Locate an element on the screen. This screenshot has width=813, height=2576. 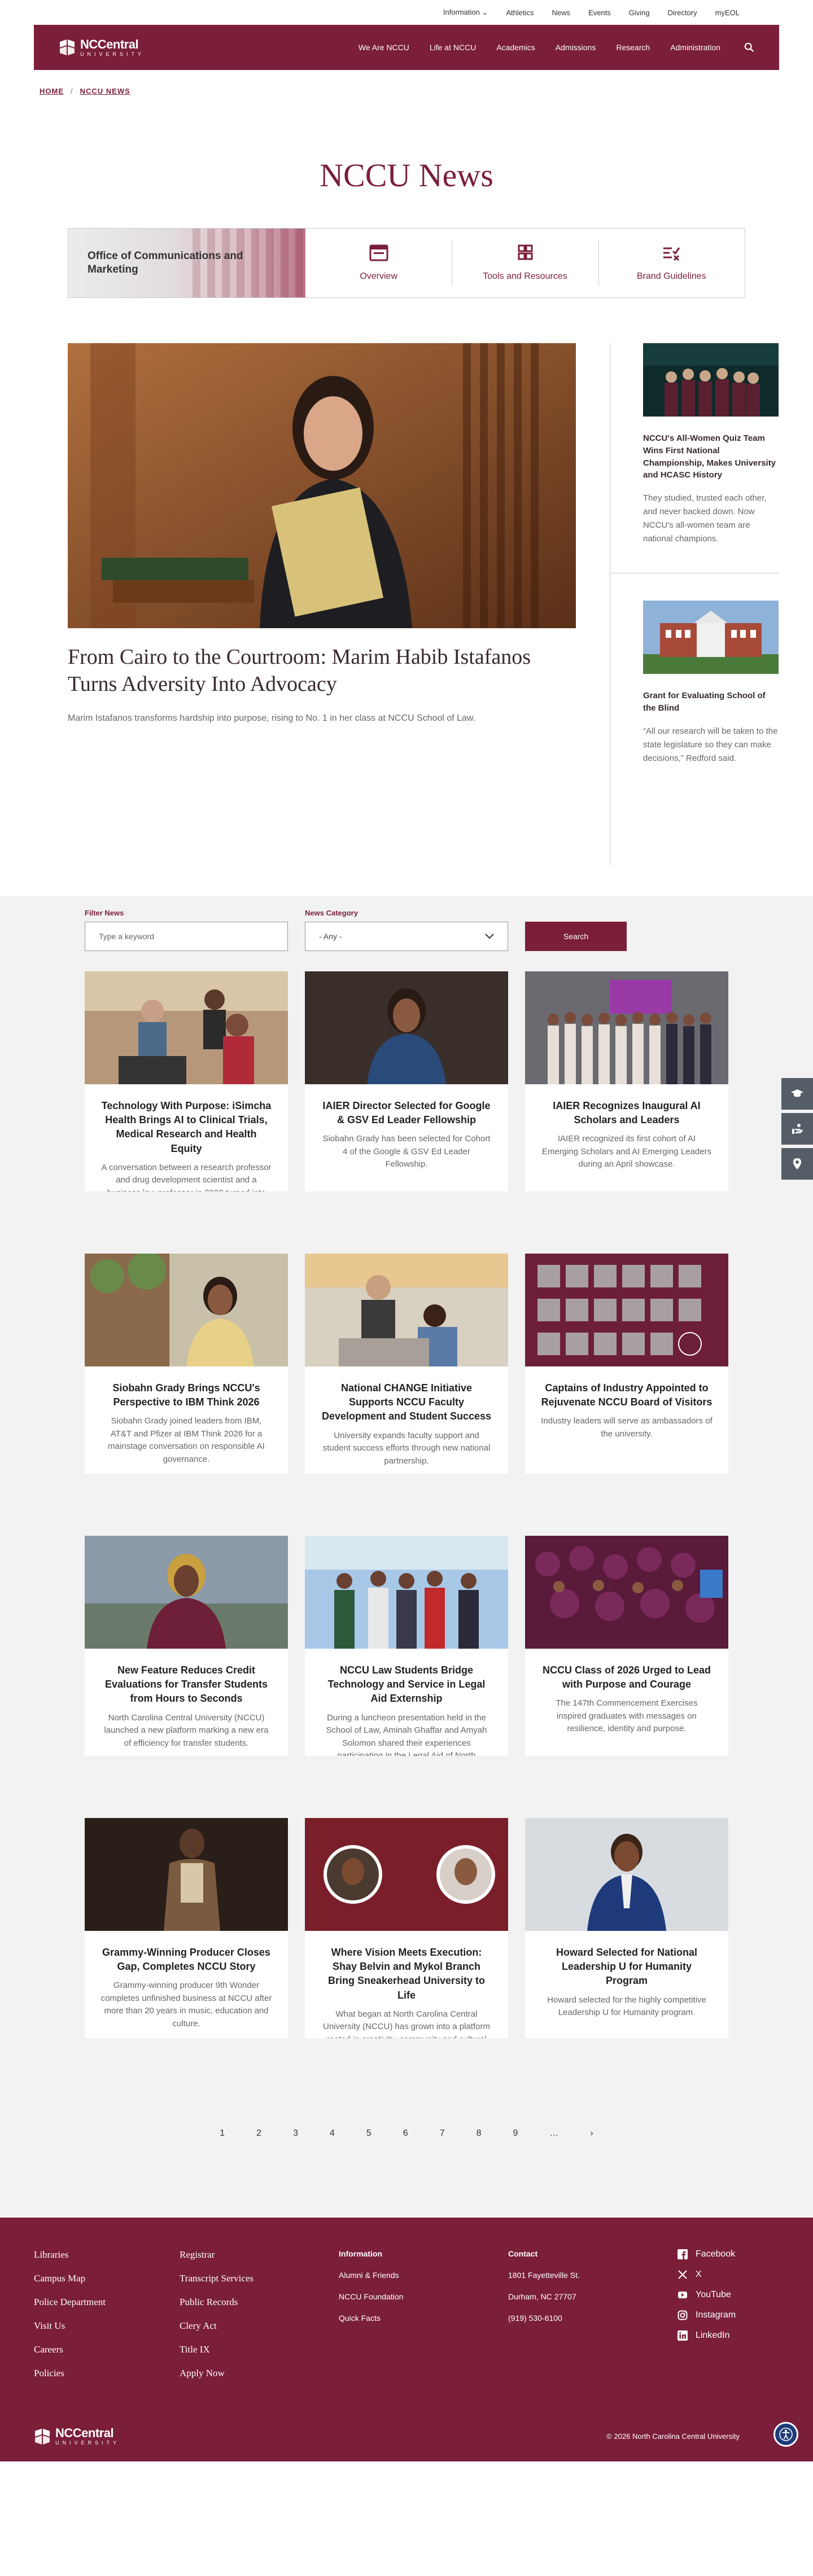
social-youtube: YouTube is located at coordinates (707, 2295).